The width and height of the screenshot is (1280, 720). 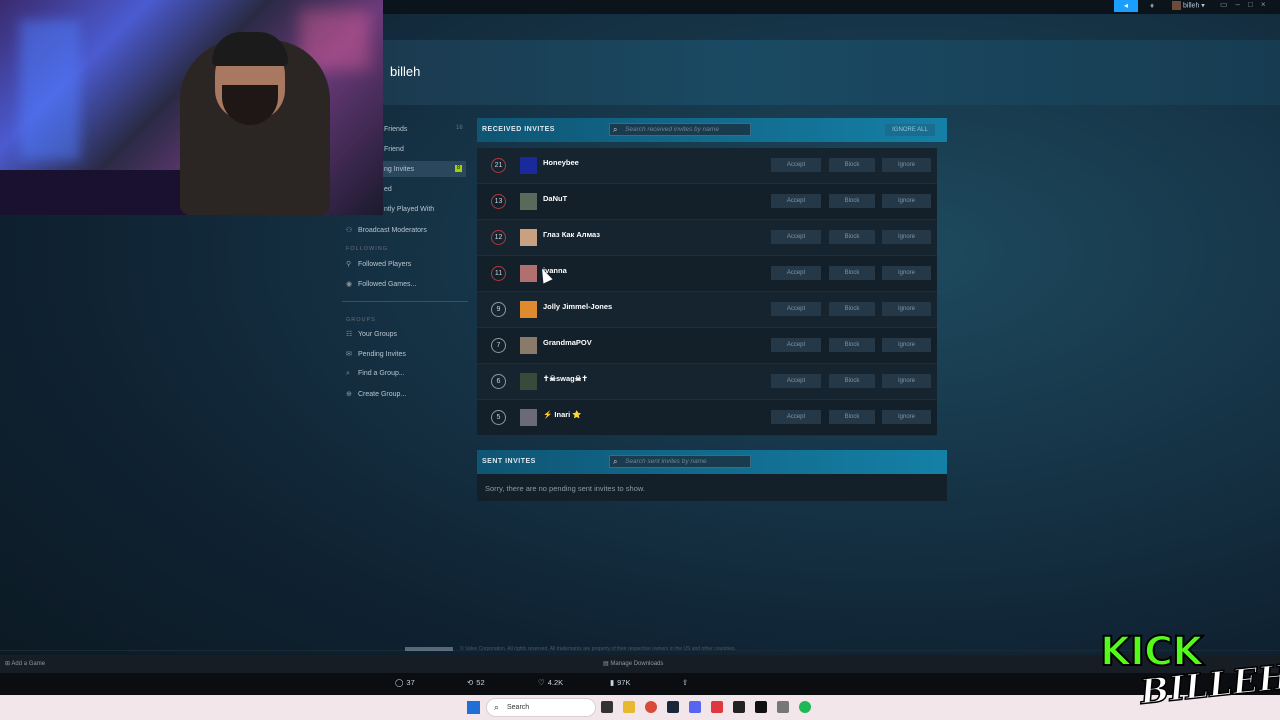 What do you see at coordinates (680, 129) in the screenshot?
I see `received-search-input: ⌕ Search received invites by name` at bounding box center [680, 129].